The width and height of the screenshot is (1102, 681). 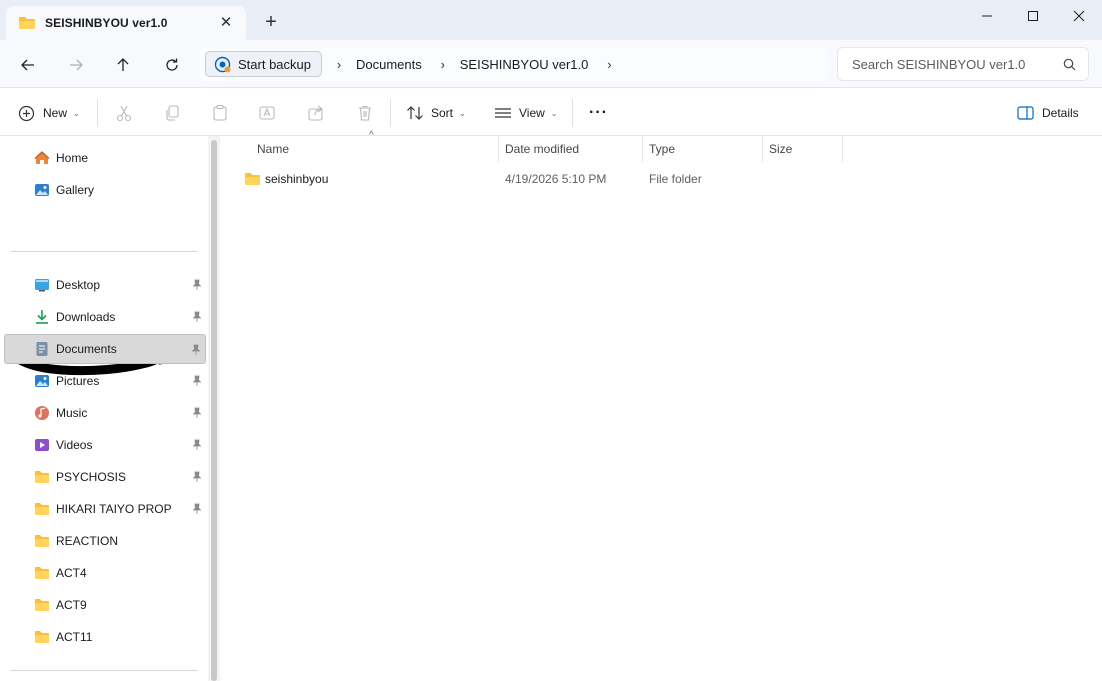 I want to click on sidebar-item-downloads: Downloads, so click(x=105, y=317).